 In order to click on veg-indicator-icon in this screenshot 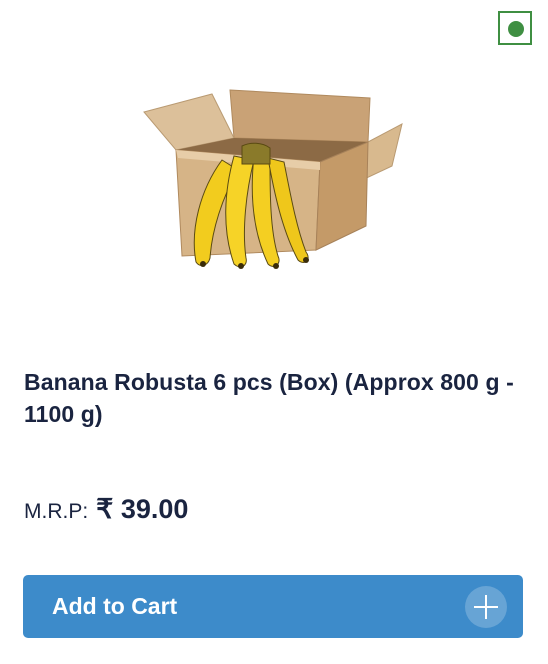, I will do `click(515, 28)`.